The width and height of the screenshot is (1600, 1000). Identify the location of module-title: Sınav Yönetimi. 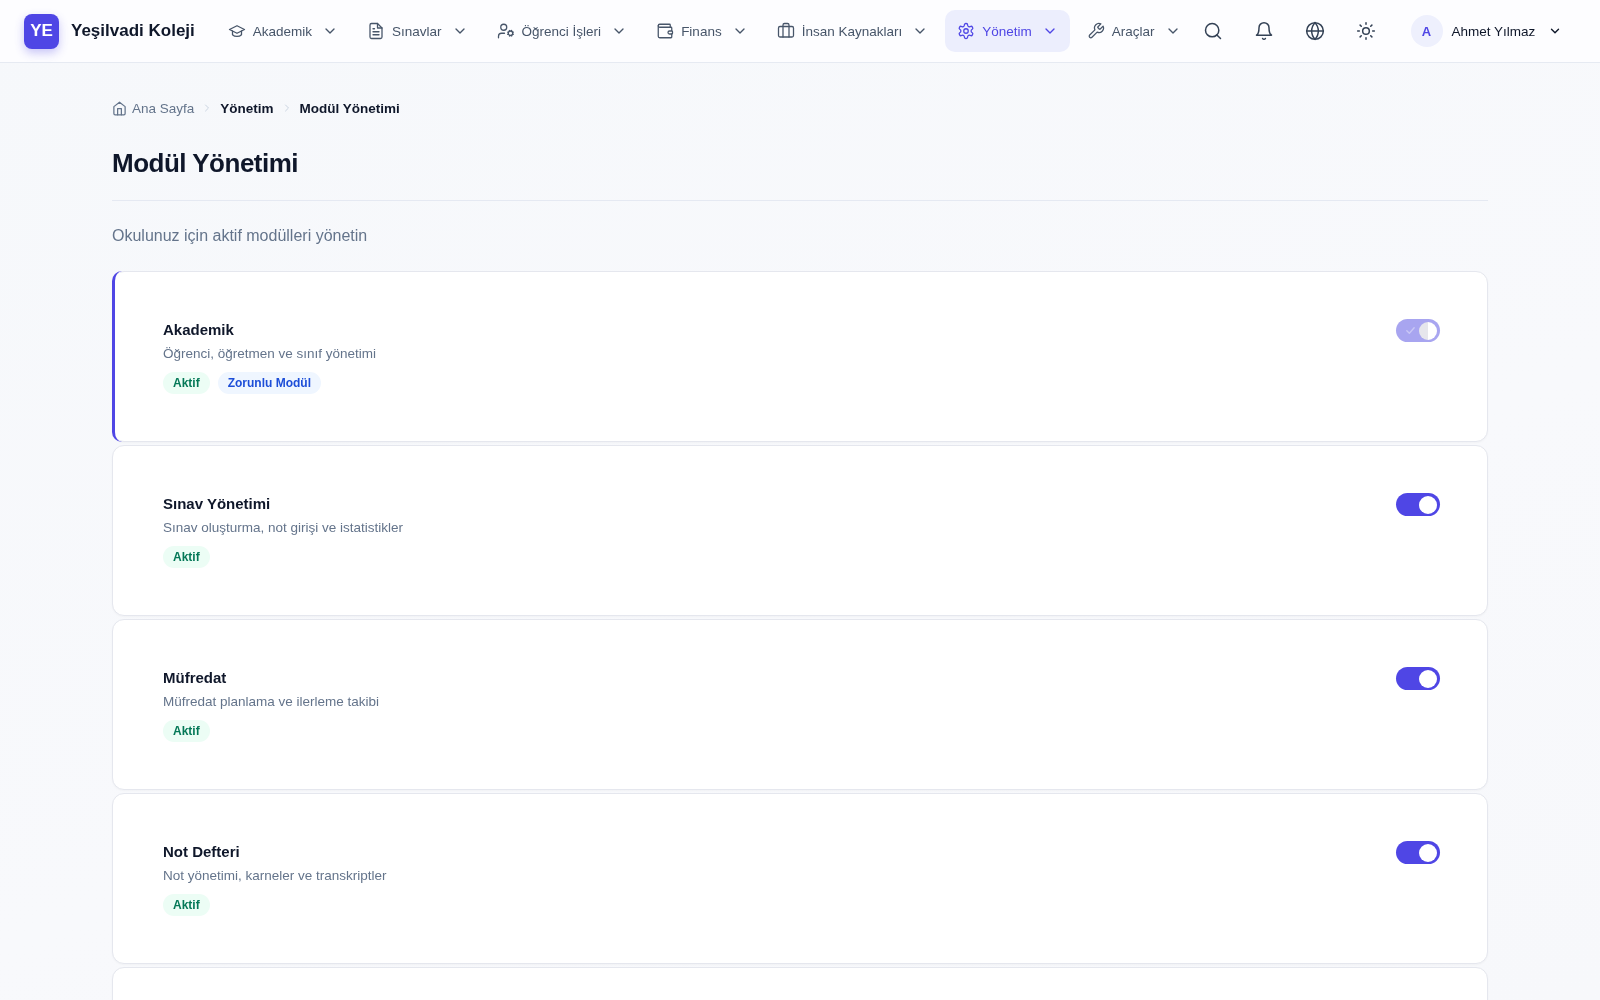
(217, 504).